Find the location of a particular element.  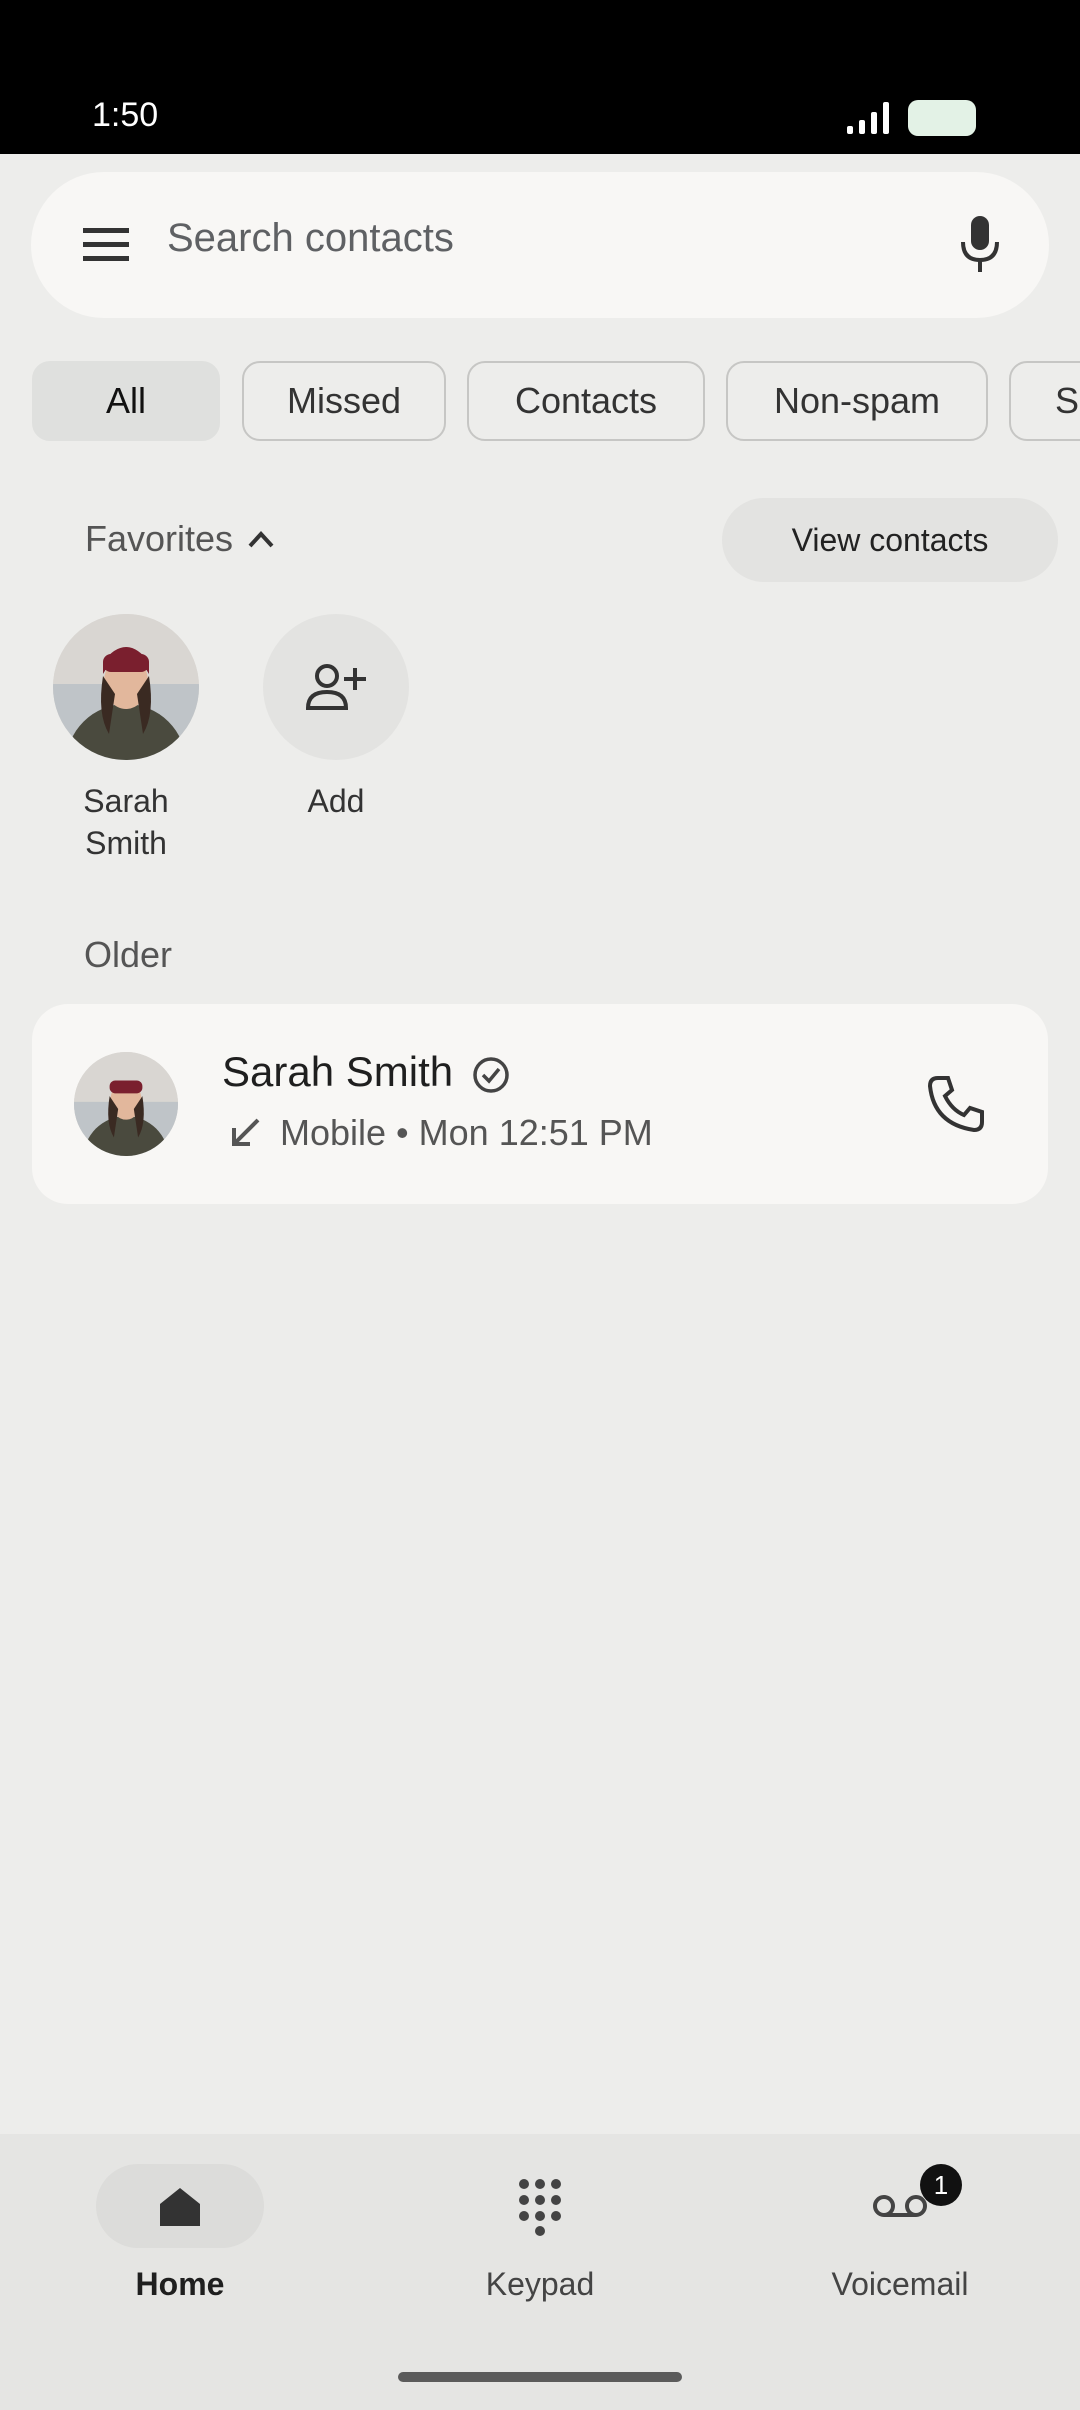

voicemail-icon is located at coordinates (900, 2206).